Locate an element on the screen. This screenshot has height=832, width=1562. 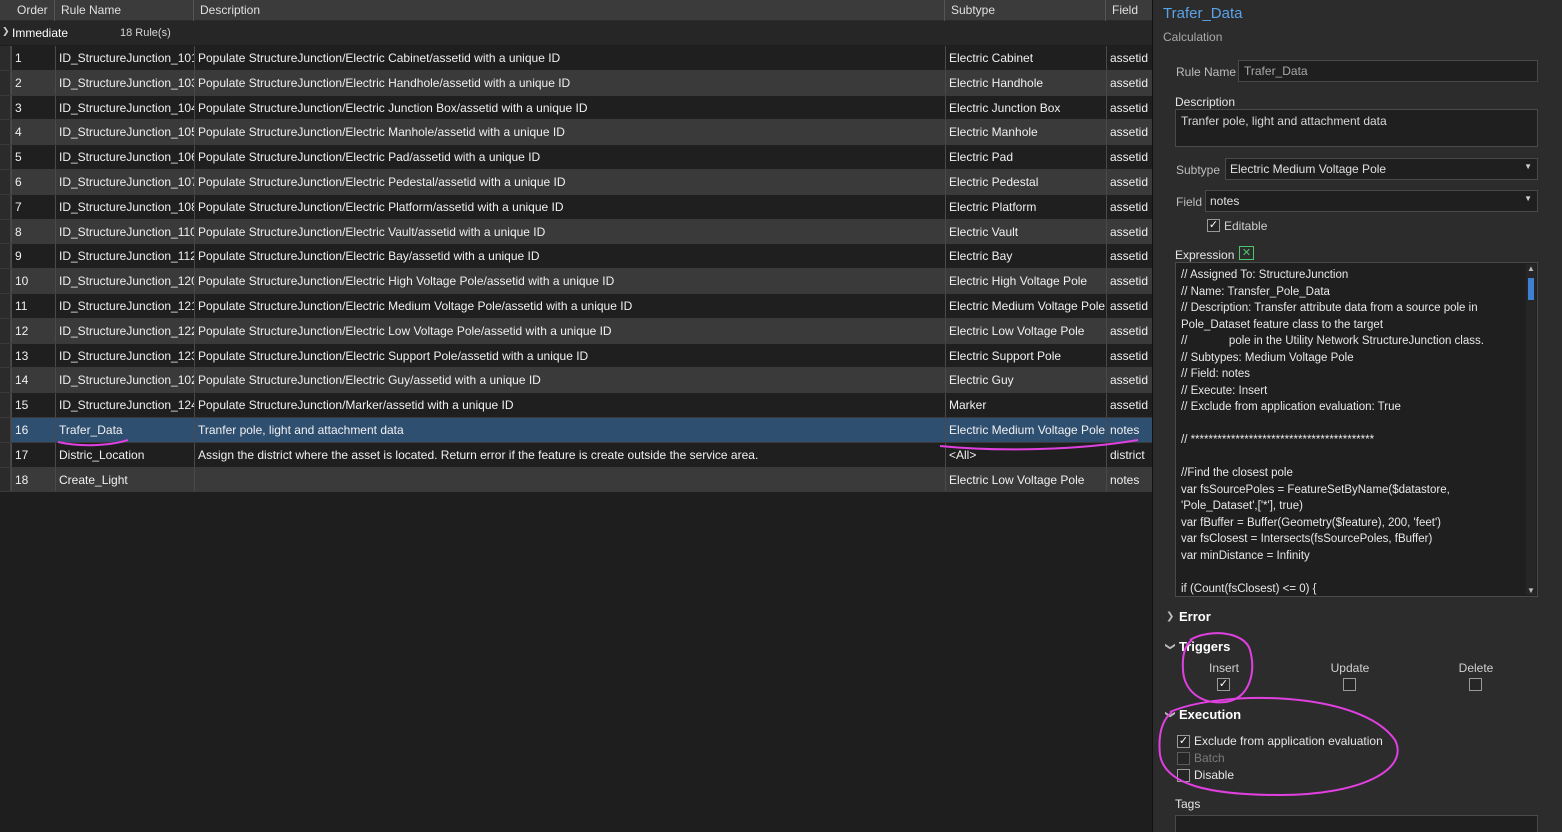
trigger-insert-checkbox: ✓ is located at coordinates (1223, 684).